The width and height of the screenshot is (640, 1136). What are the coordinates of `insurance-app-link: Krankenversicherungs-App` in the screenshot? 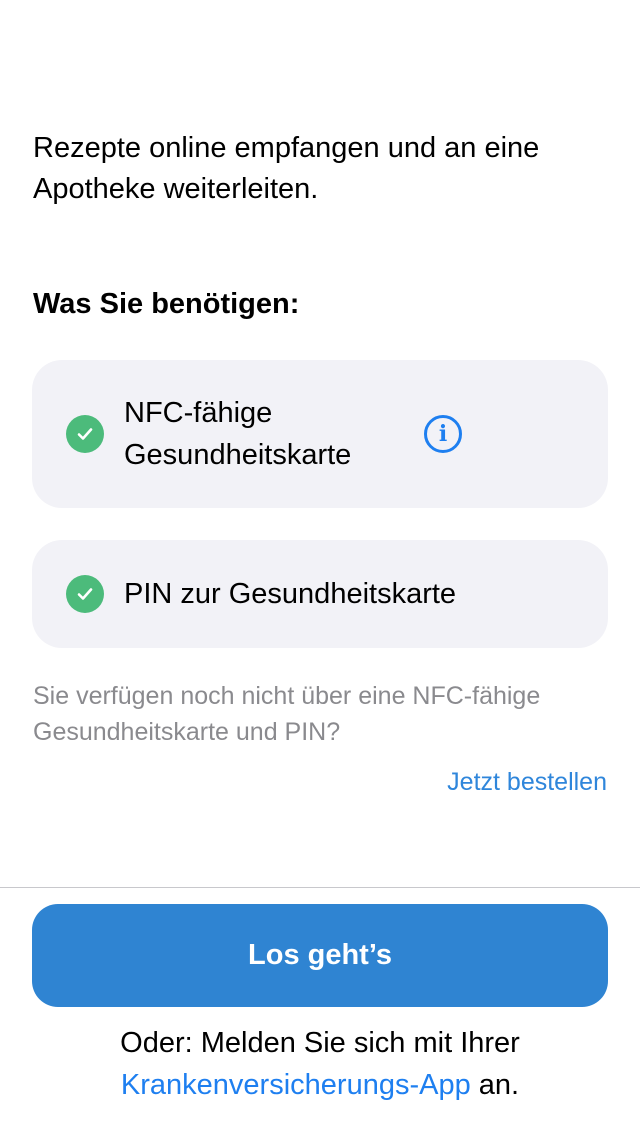 It's located at (296, 1085).